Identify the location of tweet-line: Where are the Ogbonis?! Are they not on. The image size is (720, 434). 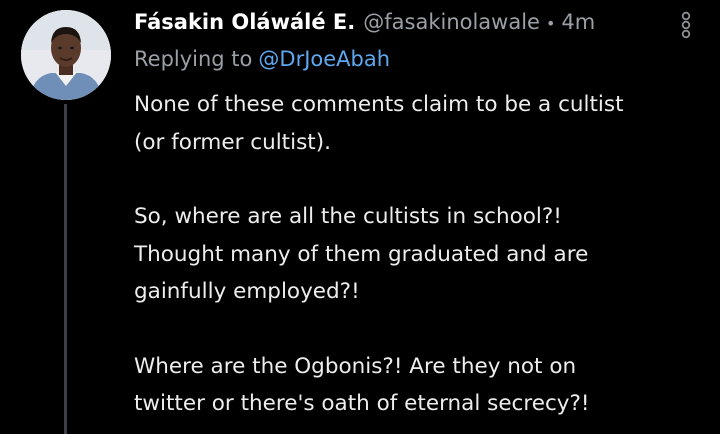
(355, 366).